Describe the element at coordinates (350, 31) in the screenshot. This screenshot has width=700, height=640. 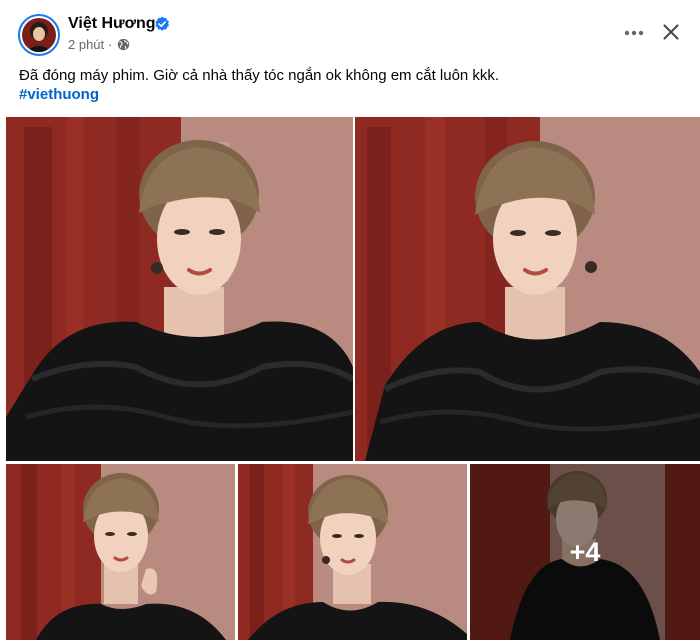
I see `post-header: Việt Hương 2 phút ·` at that location.